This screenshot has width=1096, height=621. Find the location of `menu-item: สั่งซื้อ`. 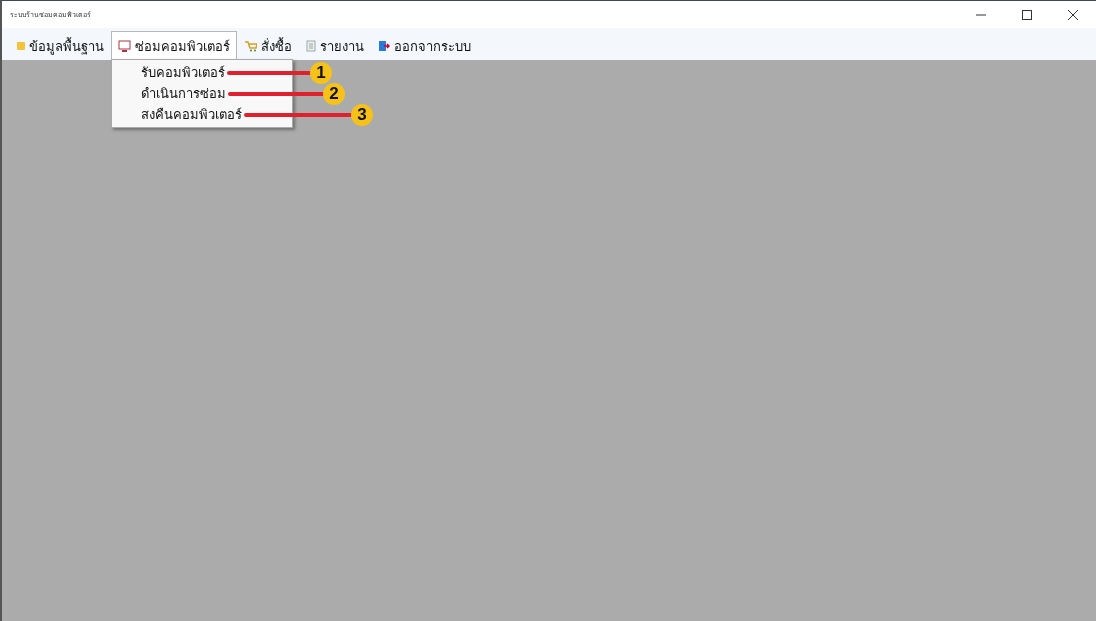

menu-item: สั่งซื้อ is located at coordinates (268, 45).